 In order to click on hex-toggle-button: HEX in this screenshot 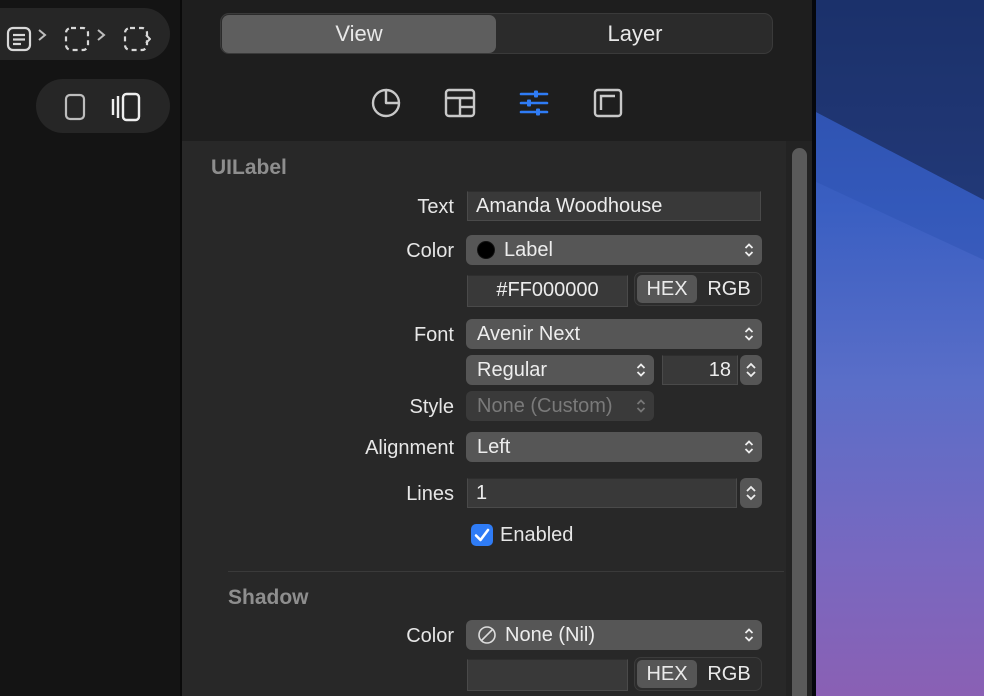, I will do `click(667, 289)`.